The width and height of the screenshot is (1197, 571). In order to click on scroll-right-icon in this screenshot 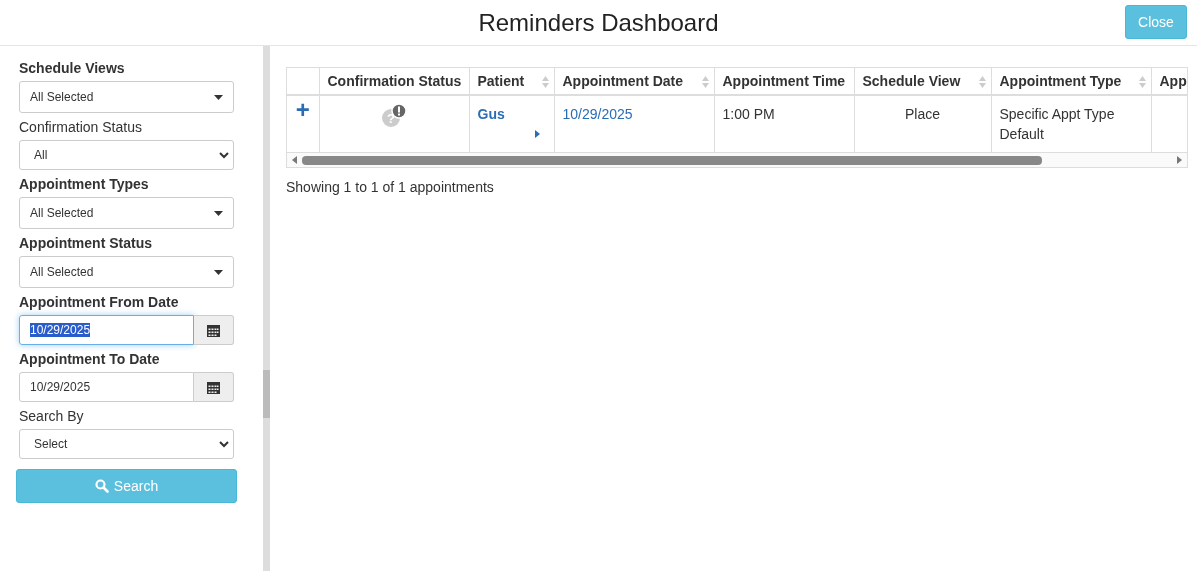, I will do `click(1179, 160)`.